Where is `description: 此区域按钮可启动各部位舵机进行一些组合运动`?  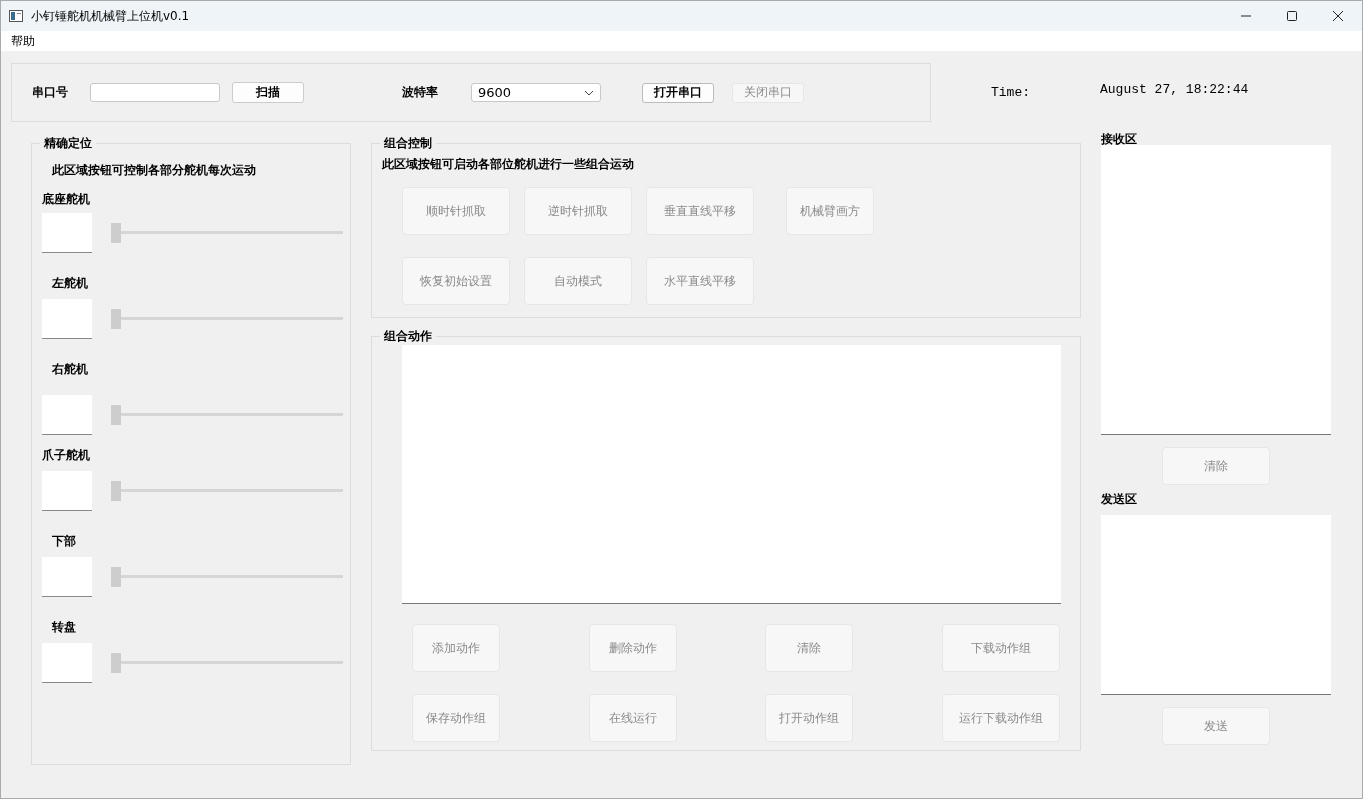
description: 此区域按钮可启动各部位舵机进行一些组合运动 is located at coordinates (508, 164).